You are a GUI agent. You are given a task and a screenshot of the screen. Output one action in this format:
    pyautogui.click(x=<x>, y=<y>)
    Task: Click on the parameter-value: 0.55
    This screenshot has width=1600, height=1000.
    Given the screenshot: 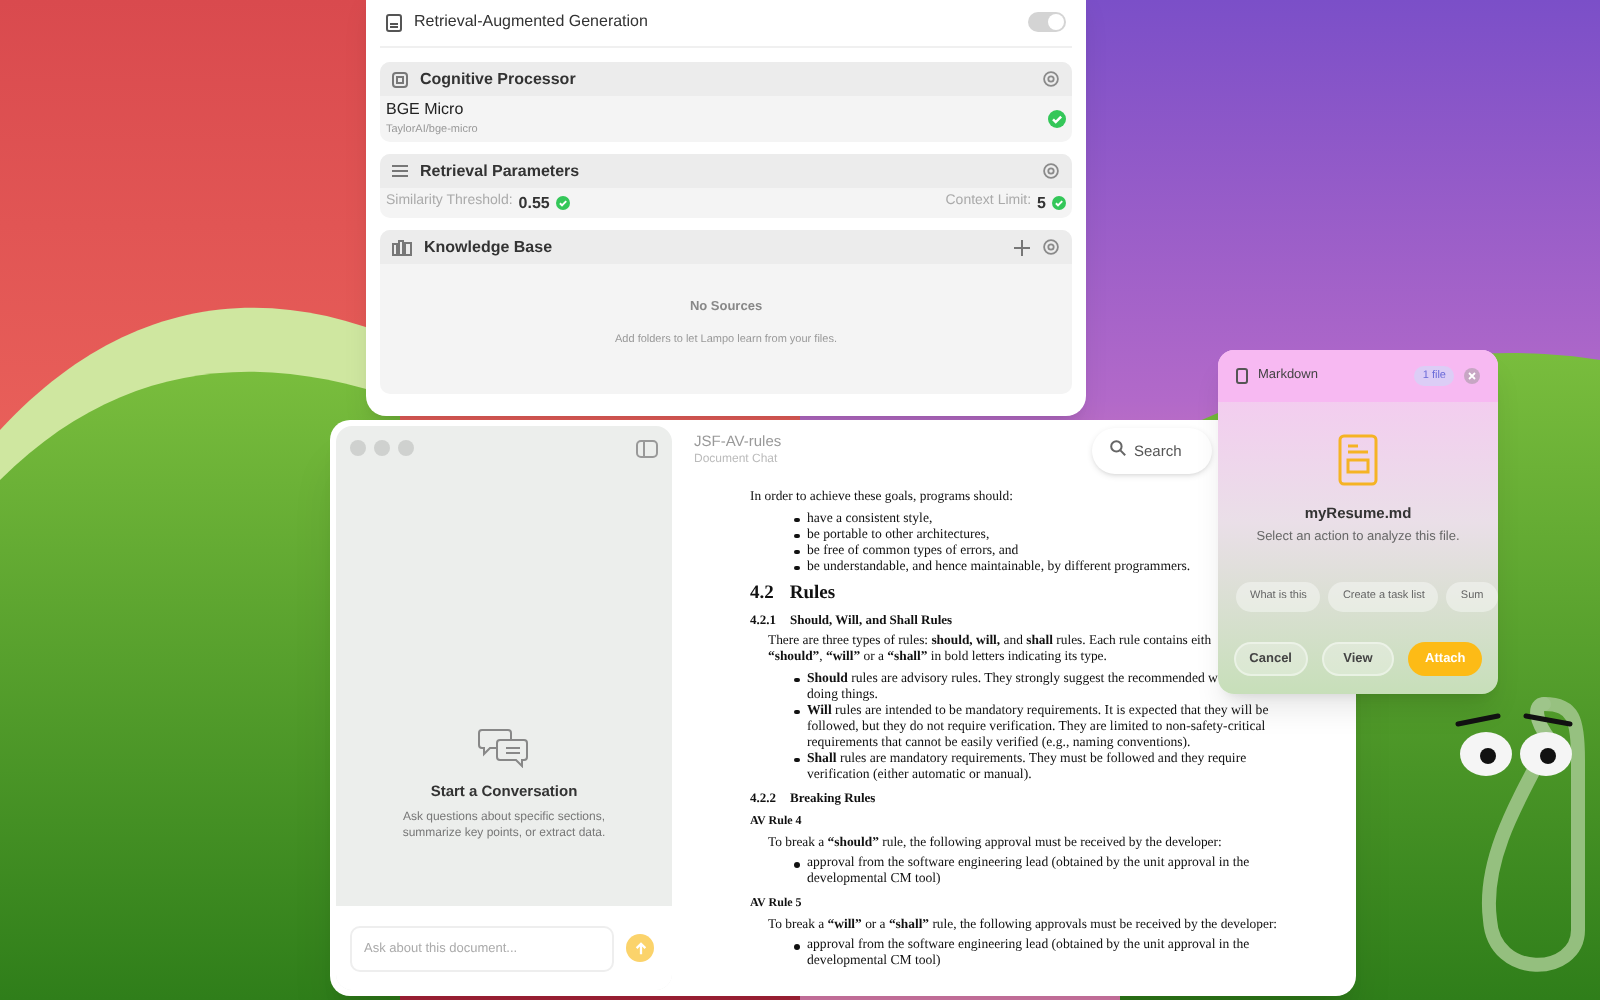 What is the action you would take?
    pyautogui.click(x=534, y=203)
    